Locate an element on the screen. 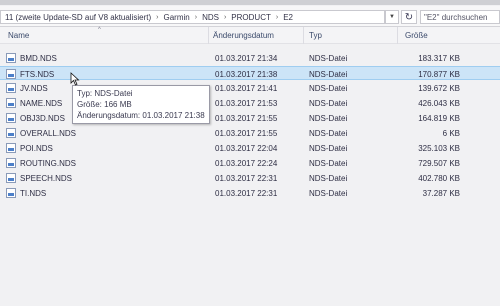  file-date: 01.03.2017 21:41 is located at coordinates (246, 88).